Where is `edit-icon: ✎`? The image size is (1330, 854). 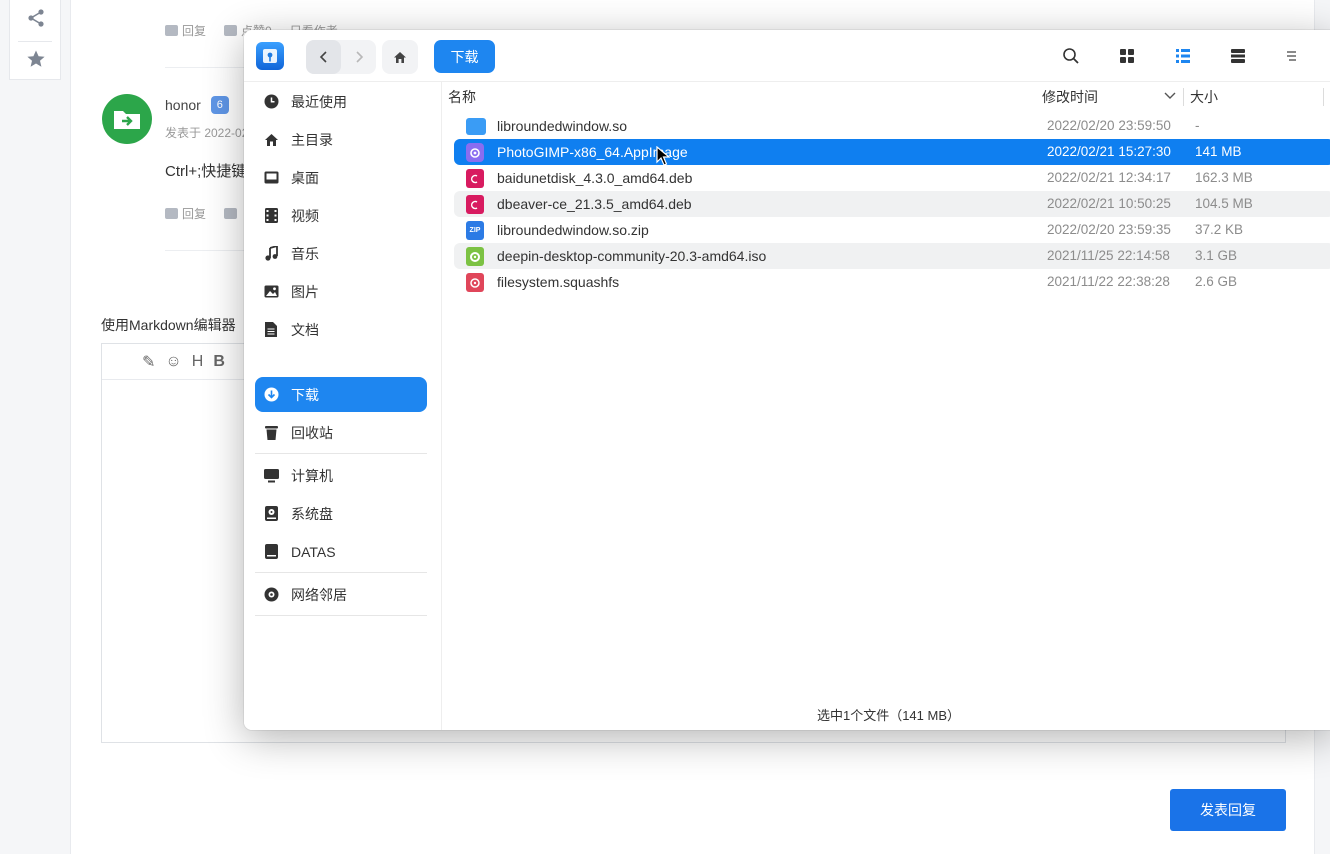 edit-icon: ✎ is located at coordinates (148, 362).